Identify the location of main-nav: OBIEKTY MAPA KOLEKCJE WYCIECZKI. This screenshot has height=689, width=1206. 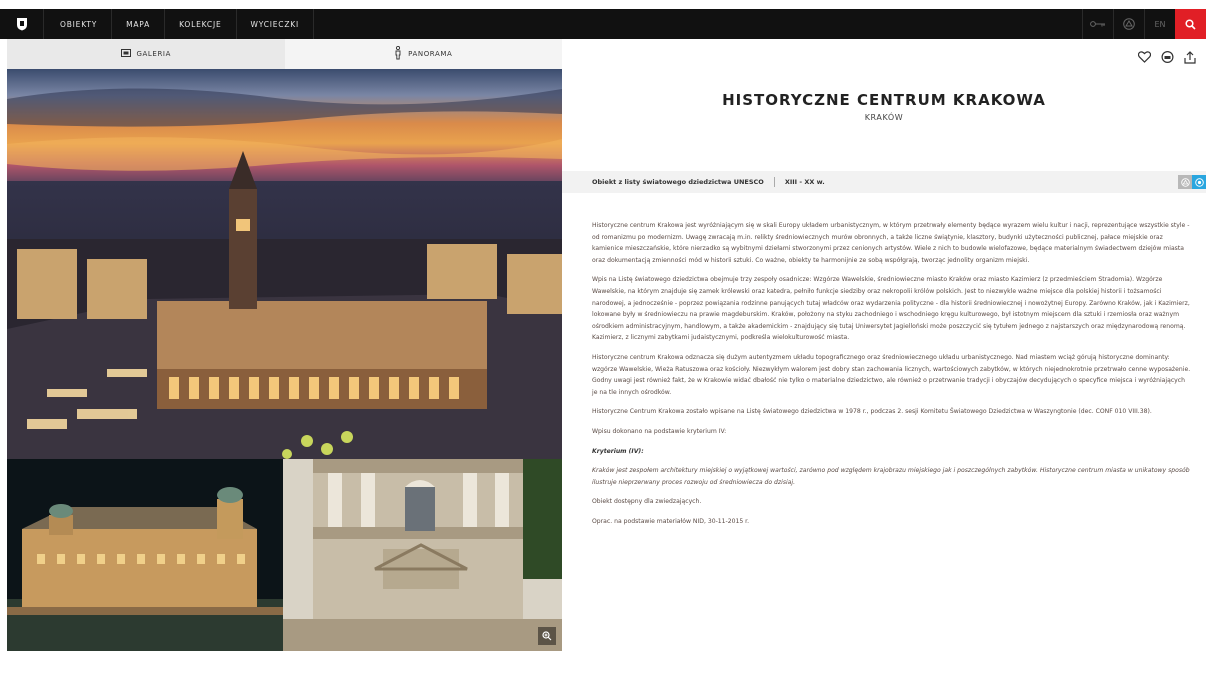
(179, 24).